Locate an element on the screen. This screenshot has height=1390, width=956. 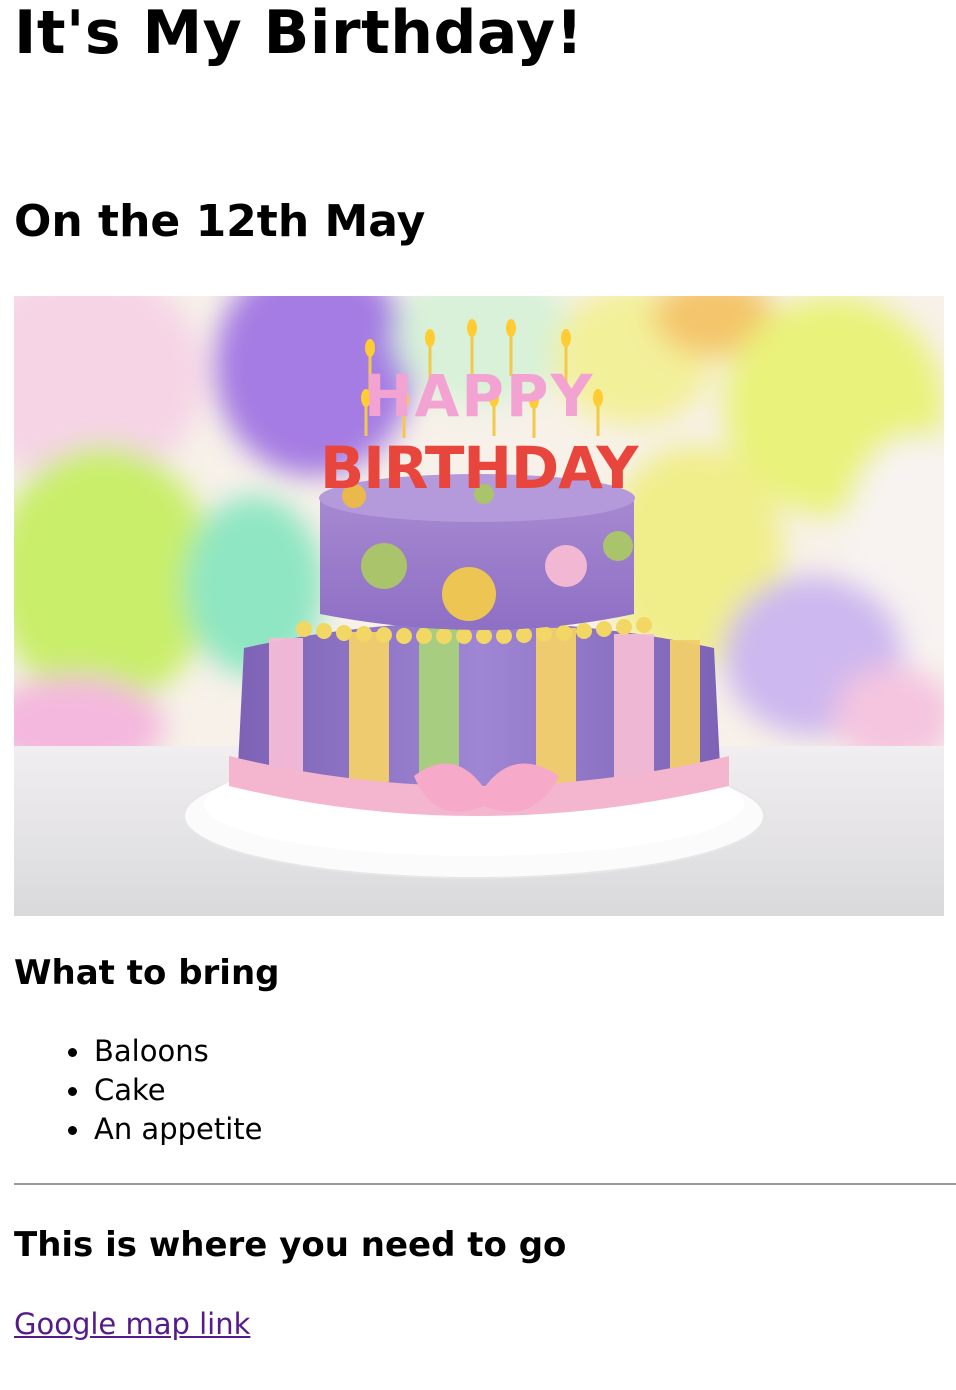
list-item: Baloons is located at coordinates (163, 1051).